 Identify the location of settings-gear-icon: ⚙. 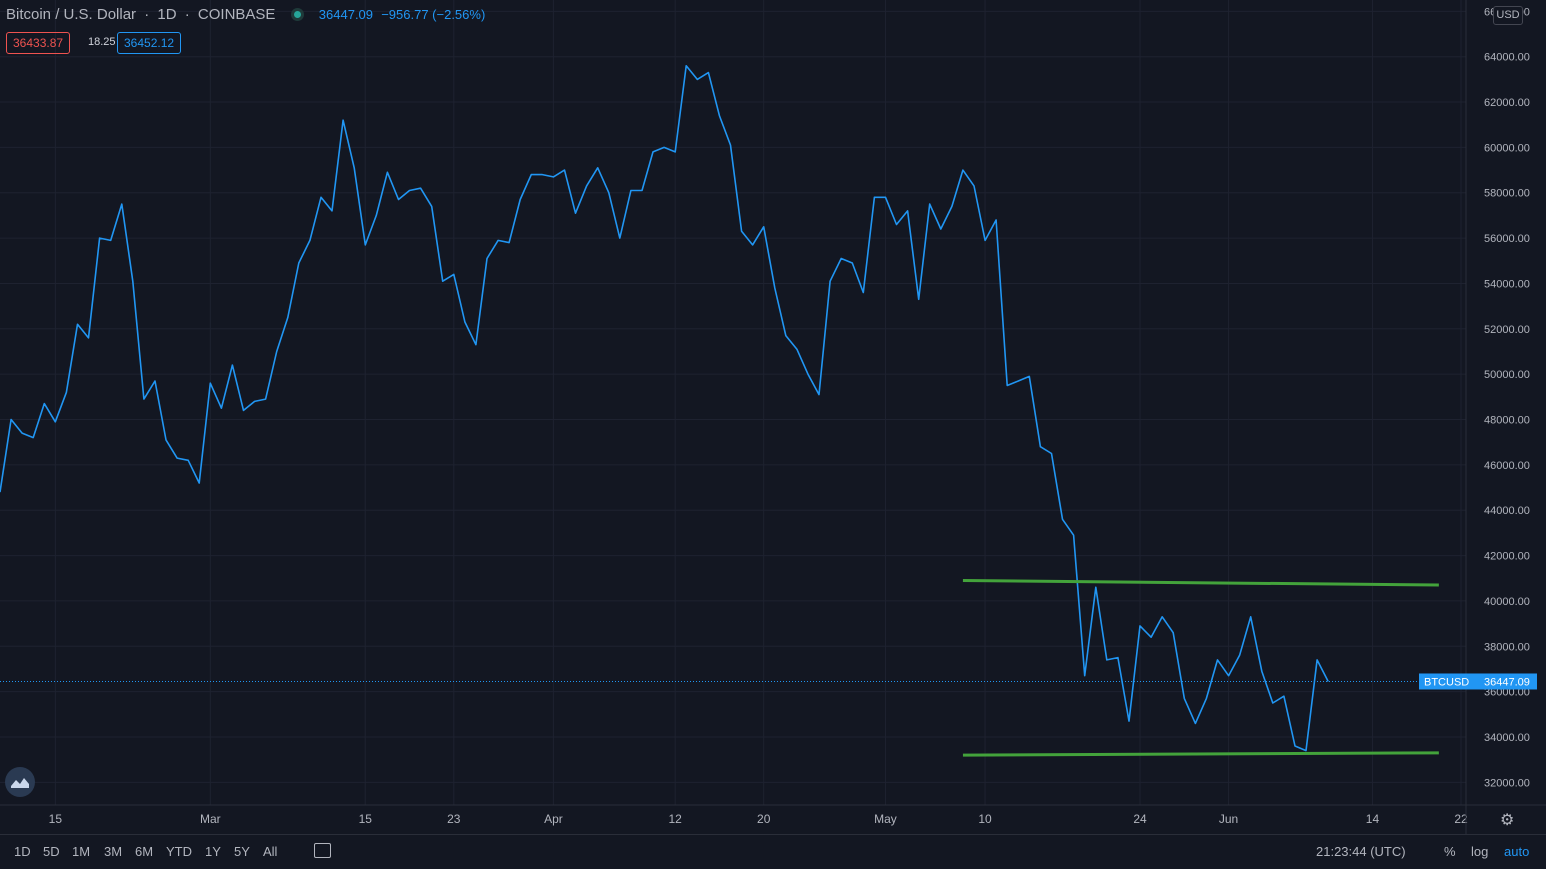
(1507, 820).